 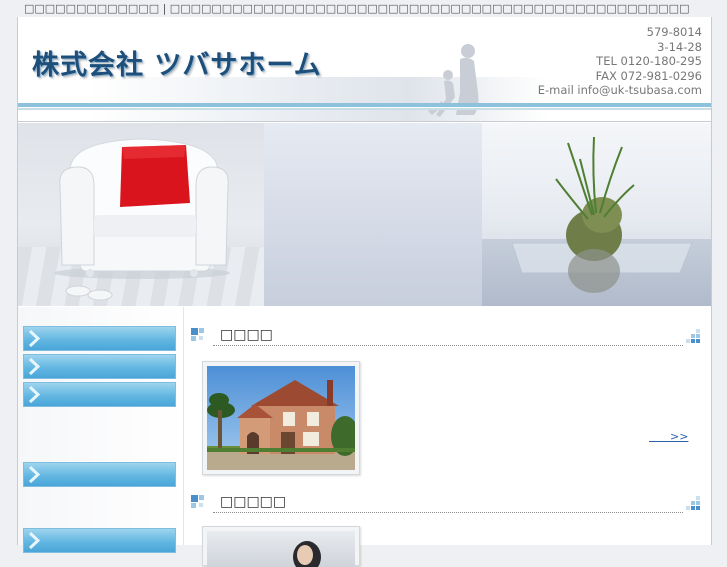 I want to click on house-illustration, so click(x=281, y=418).